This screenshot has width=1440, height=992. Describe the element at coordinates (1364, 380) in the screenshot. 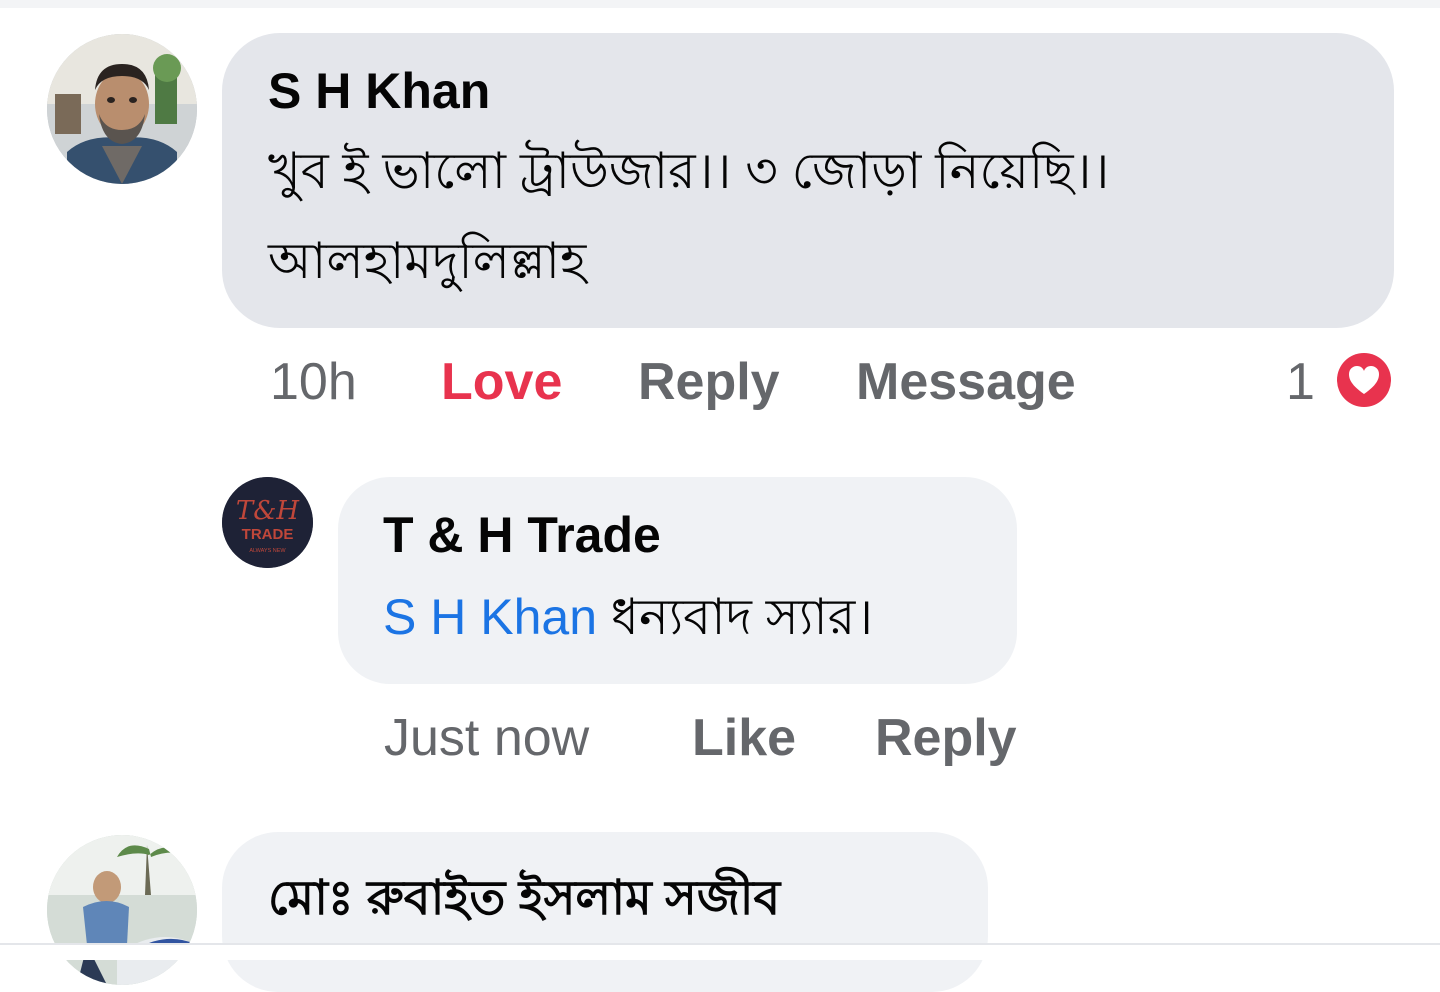

I see `heart-icon` at that location.